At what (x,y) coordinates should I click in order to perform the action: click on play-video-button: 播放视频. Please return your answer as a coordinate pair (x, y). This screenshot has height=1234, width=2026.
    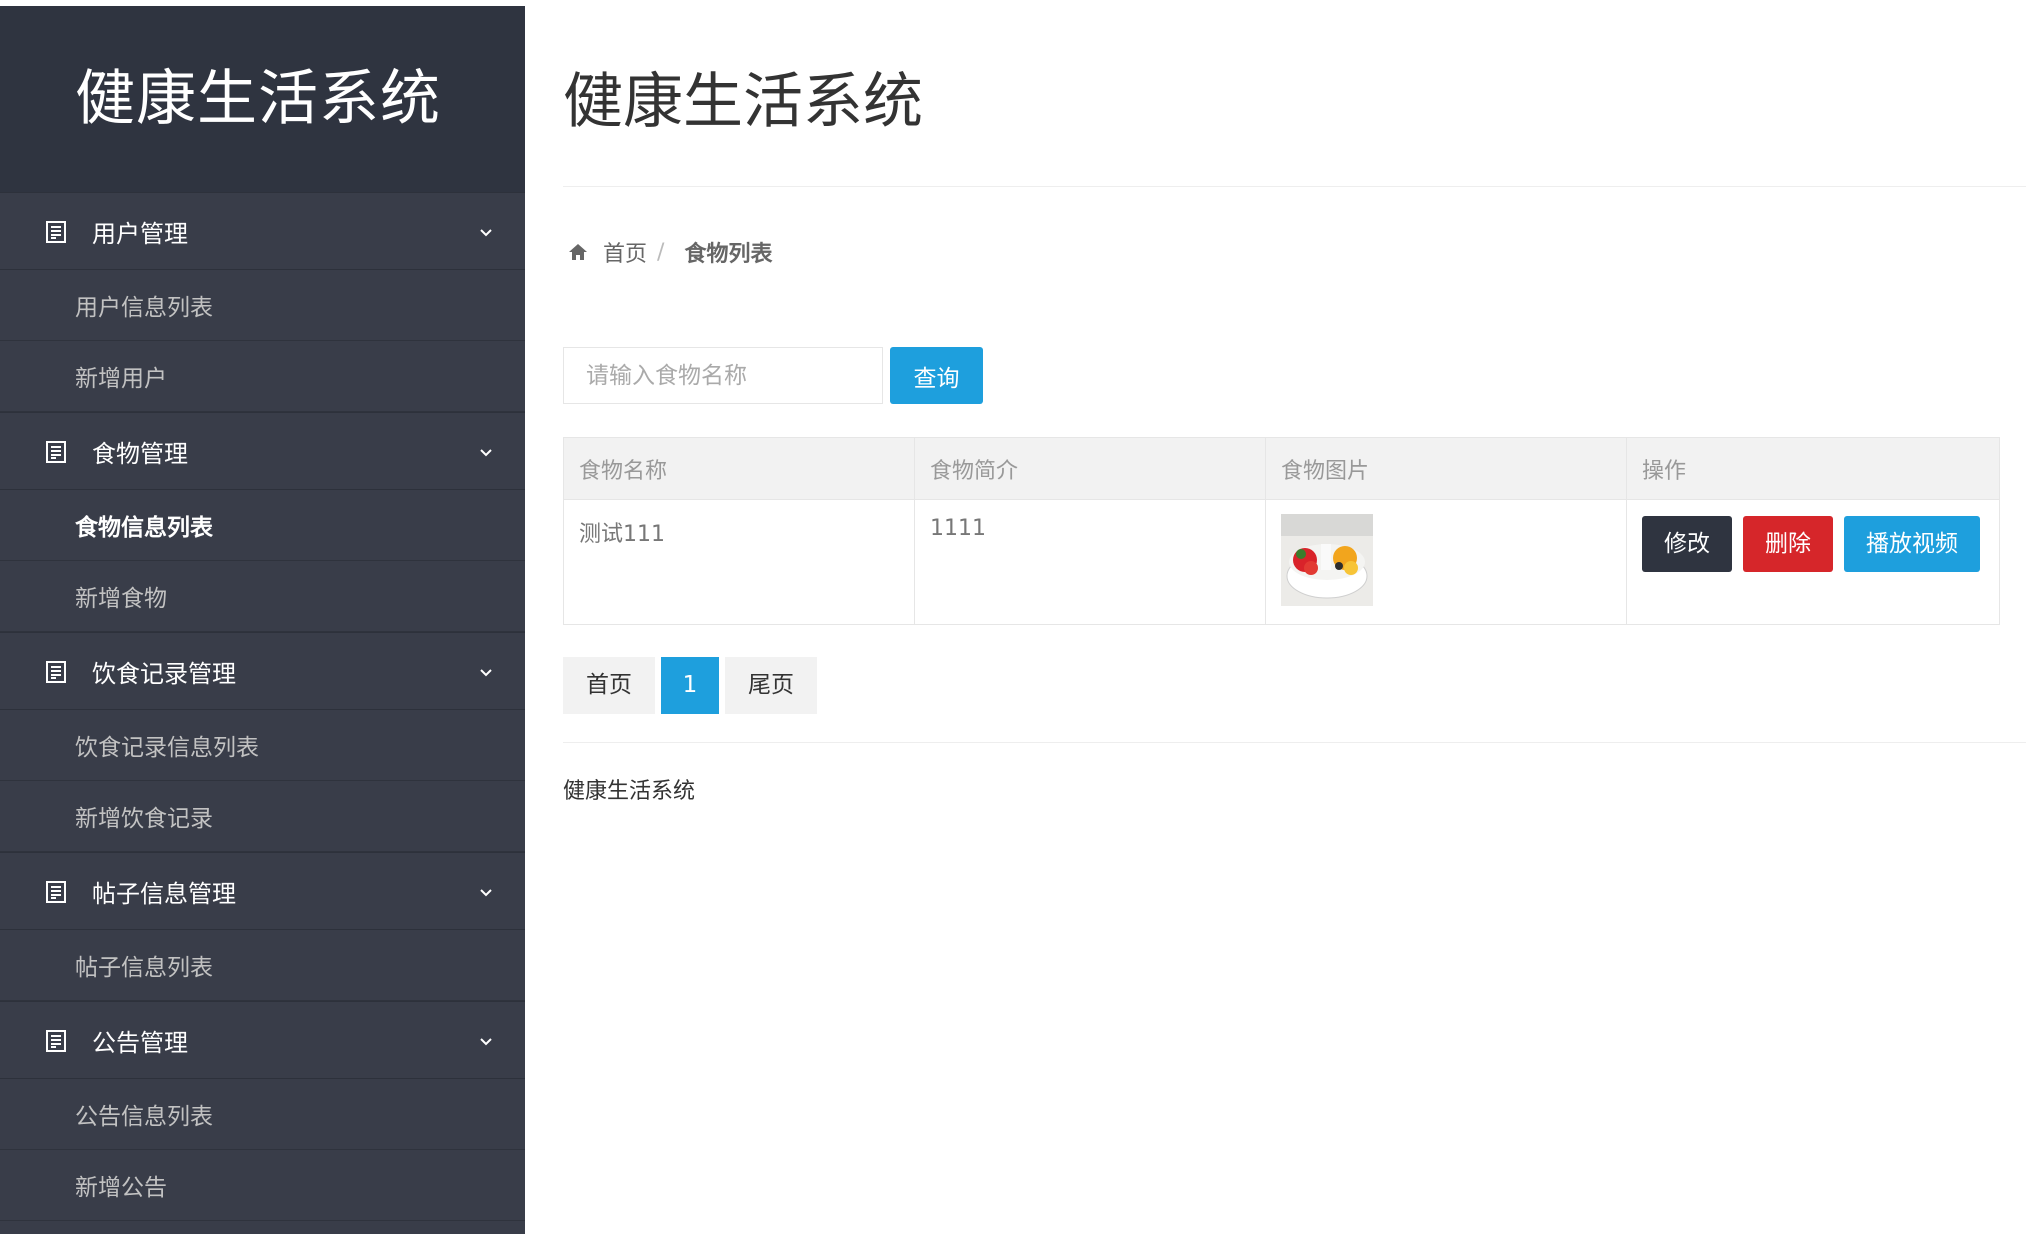
    Looking at the image, I should click on (1912, 544).